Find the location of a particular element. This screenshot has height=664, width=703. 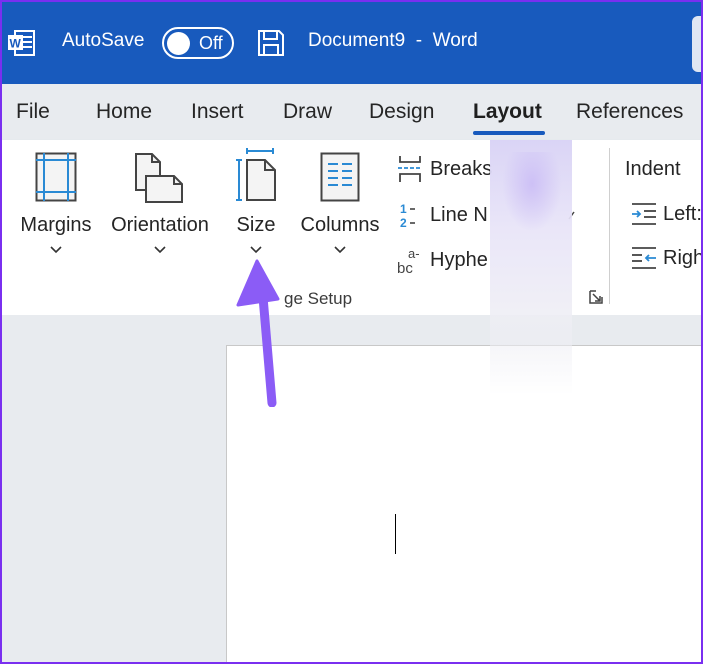

svg-text: W is located at coordinates (16, 44).